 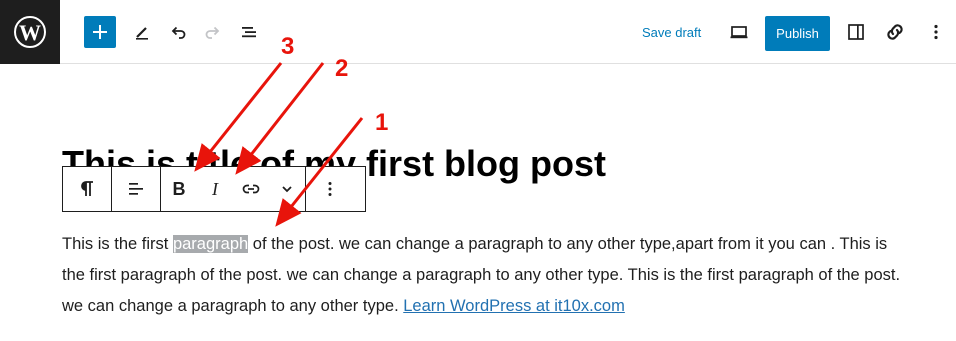 I want to click on block-type-button, so click(x=87, y=189).